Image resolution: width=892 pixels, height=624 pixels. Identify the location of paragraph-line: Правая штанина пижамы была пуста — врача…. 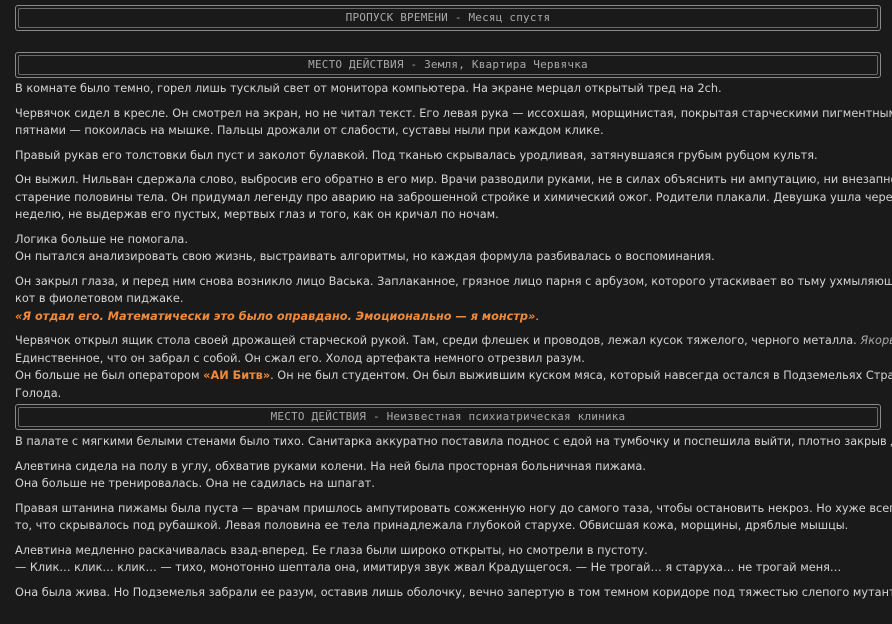
(453, 508).